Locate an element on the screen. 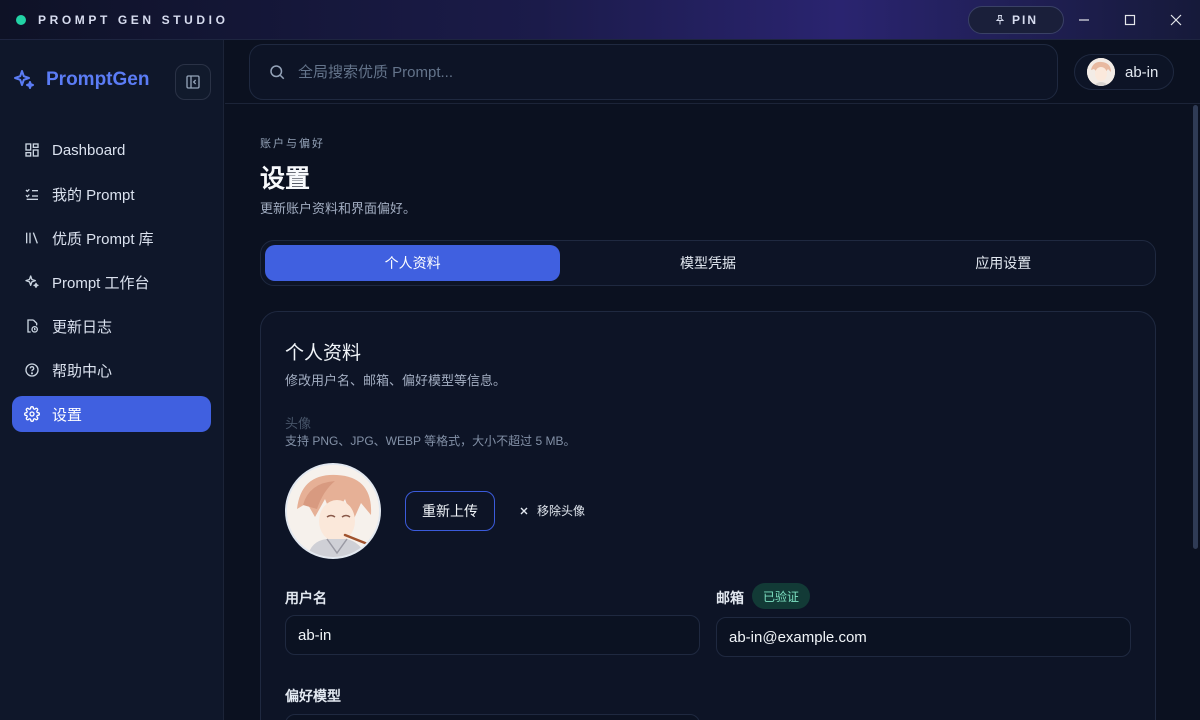 This screenshot has width=1200, height=720. top-bar: ab-in is located at coordinates (712, 72).